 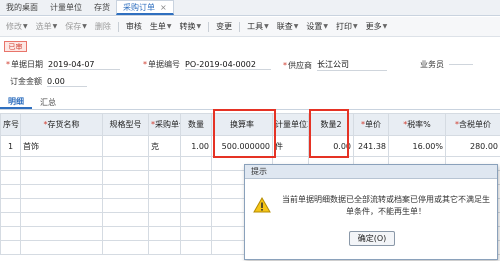 What do you see at coordinates (16, 102) in the screenshot?
I see `tab-detail: 明细` at bounding box center [16, 102].